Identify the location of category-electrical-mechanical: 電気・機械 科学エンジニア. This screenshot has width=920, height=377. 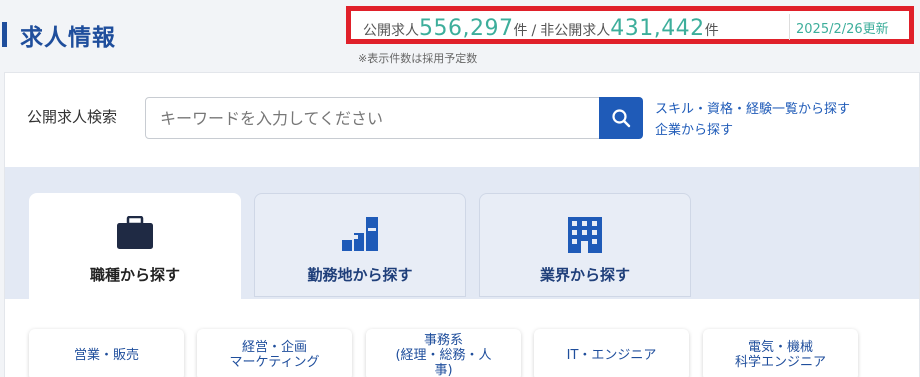
(780, 353).